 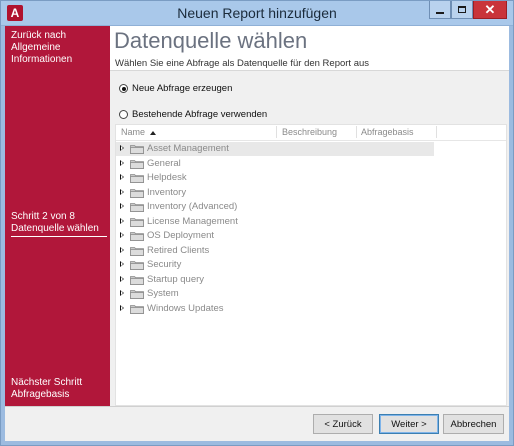 I want to click on cancel-button: Abbrechen, so click(x=473, y=424).